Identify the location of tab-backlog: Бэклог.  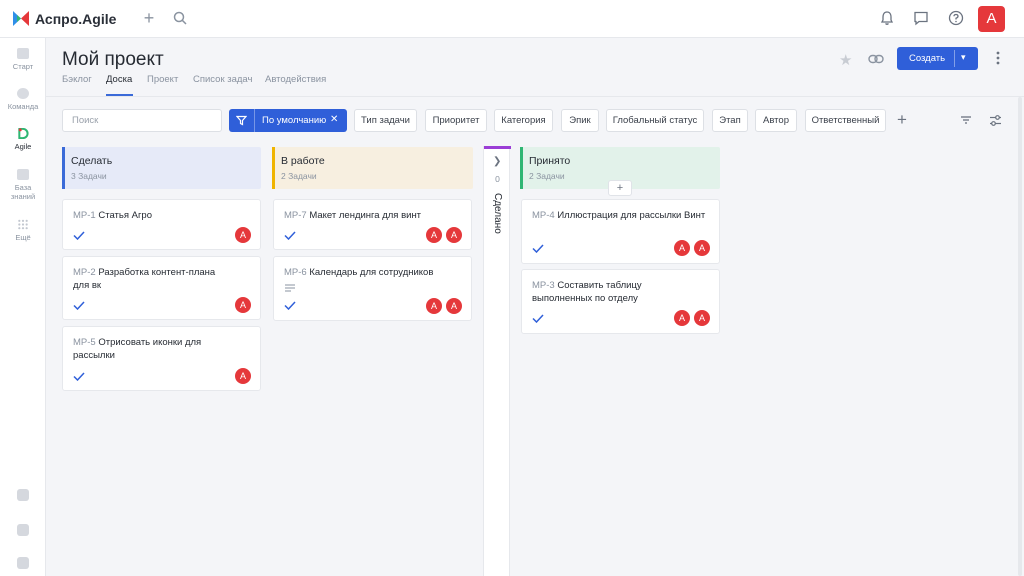
(77, 79).